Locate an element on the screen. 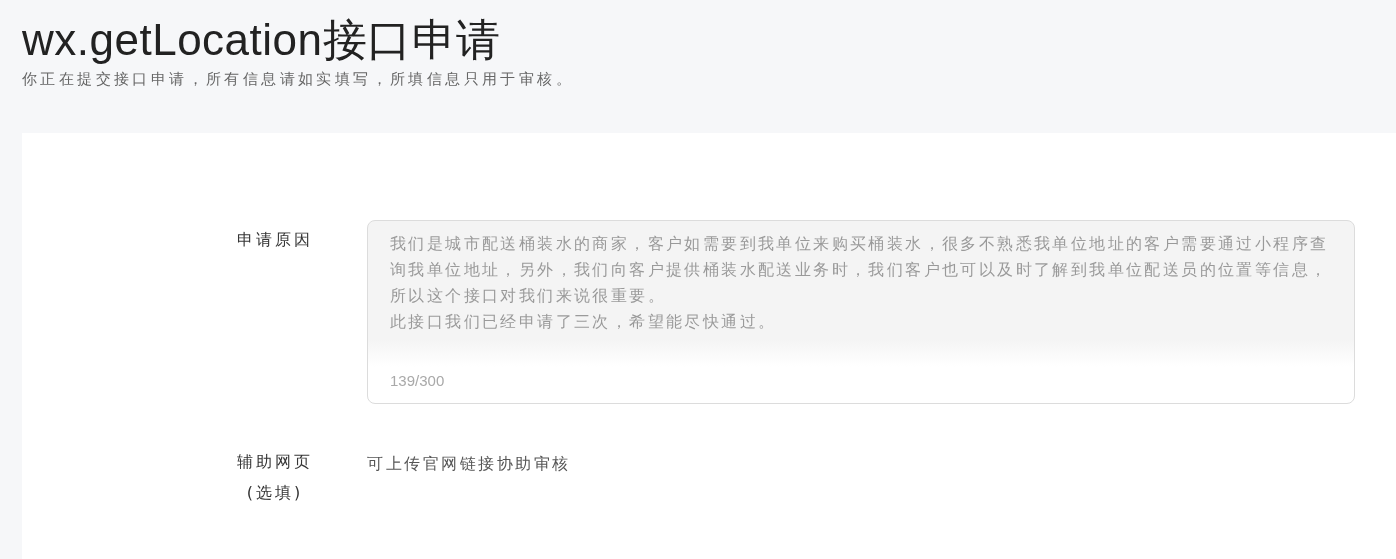 This screenshot has width=1396, height=559. field-hint: 可上传官网链接协助审核 is located at coordinates (469, 464).